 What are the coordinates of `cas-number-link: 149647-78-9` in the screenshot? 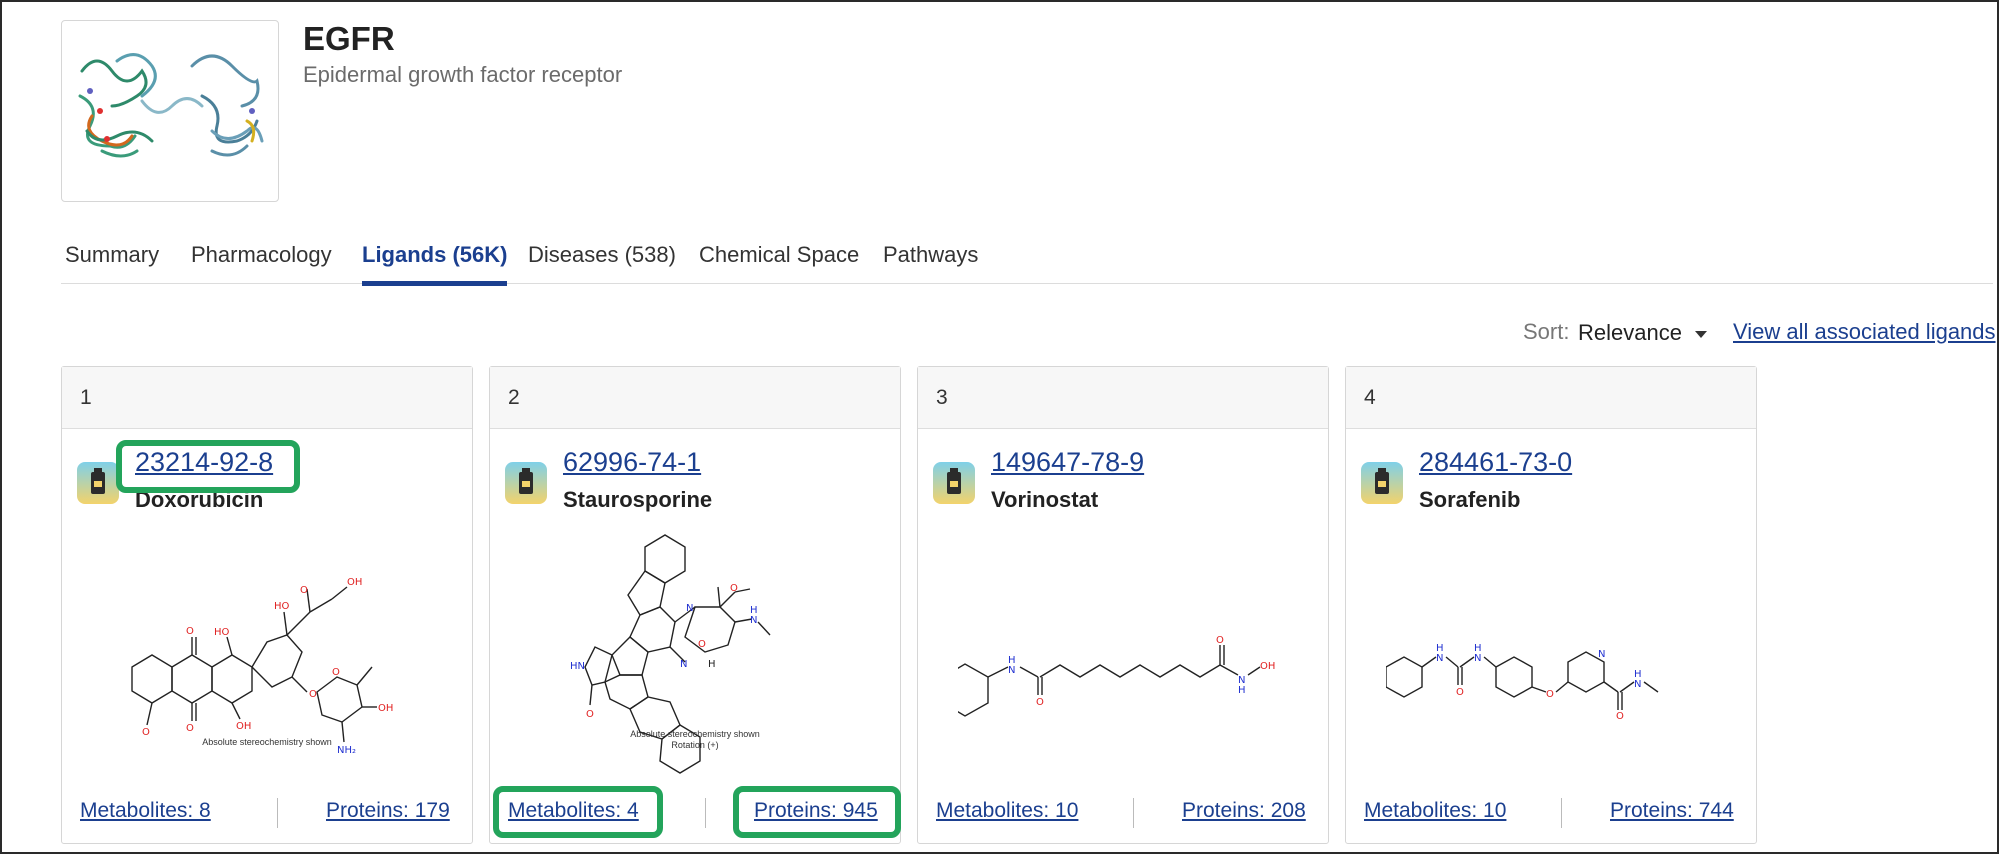 It's located at (1067, 462).